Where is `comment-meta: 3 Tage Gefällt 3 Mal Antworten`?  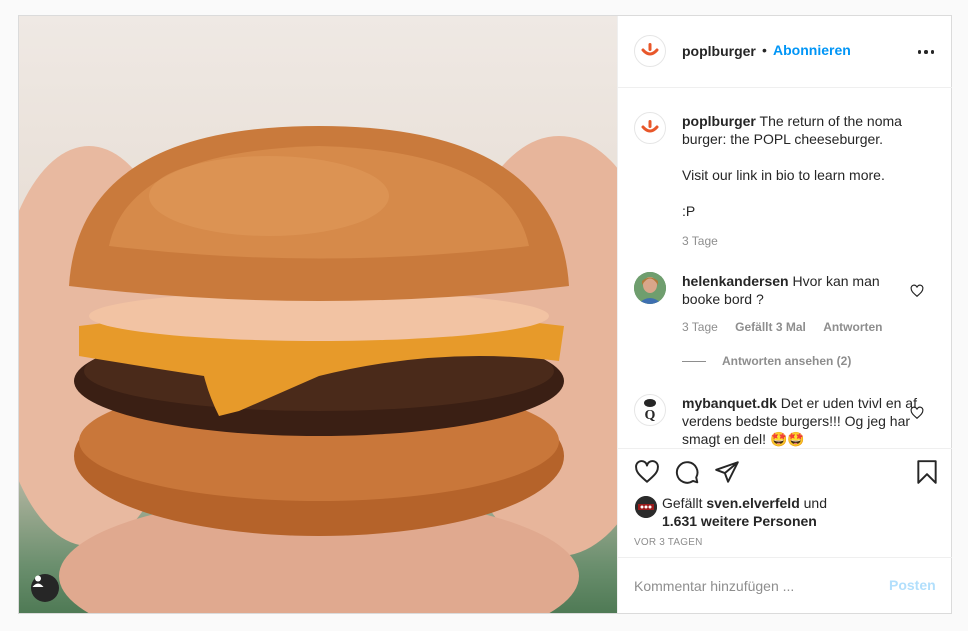 comment-meta: 3 Tage Gefällt 3 Mal Antworten is located at coordinates (789, 327).